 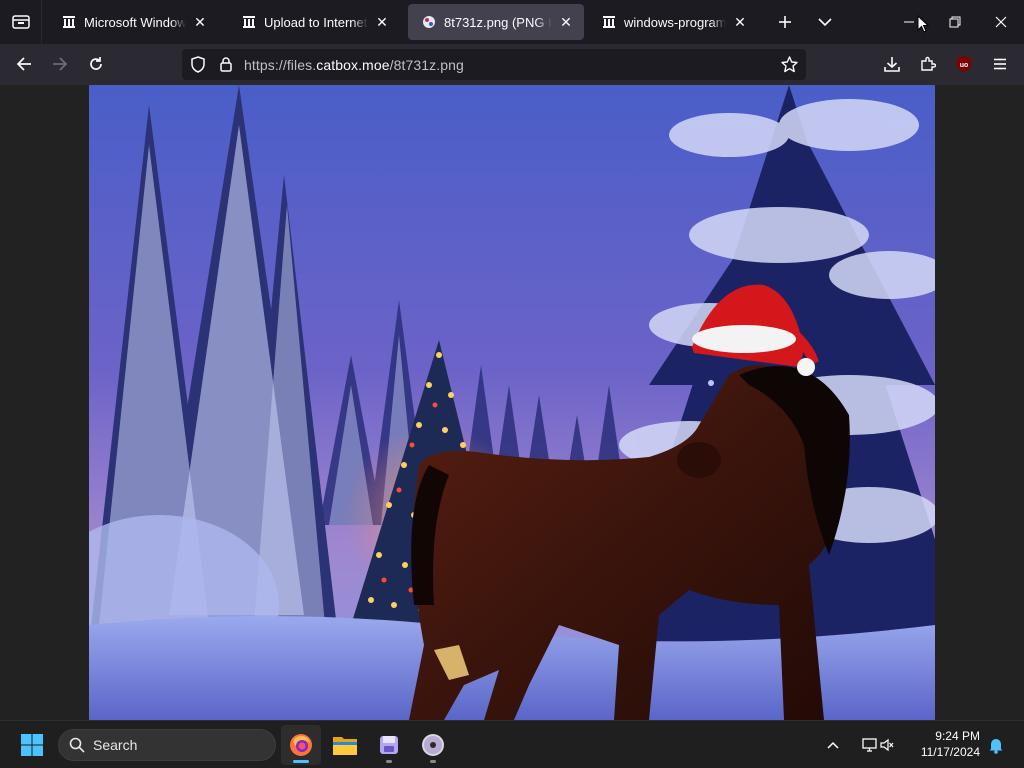 I want to click on bell-icon, so click(x=996, y=746).